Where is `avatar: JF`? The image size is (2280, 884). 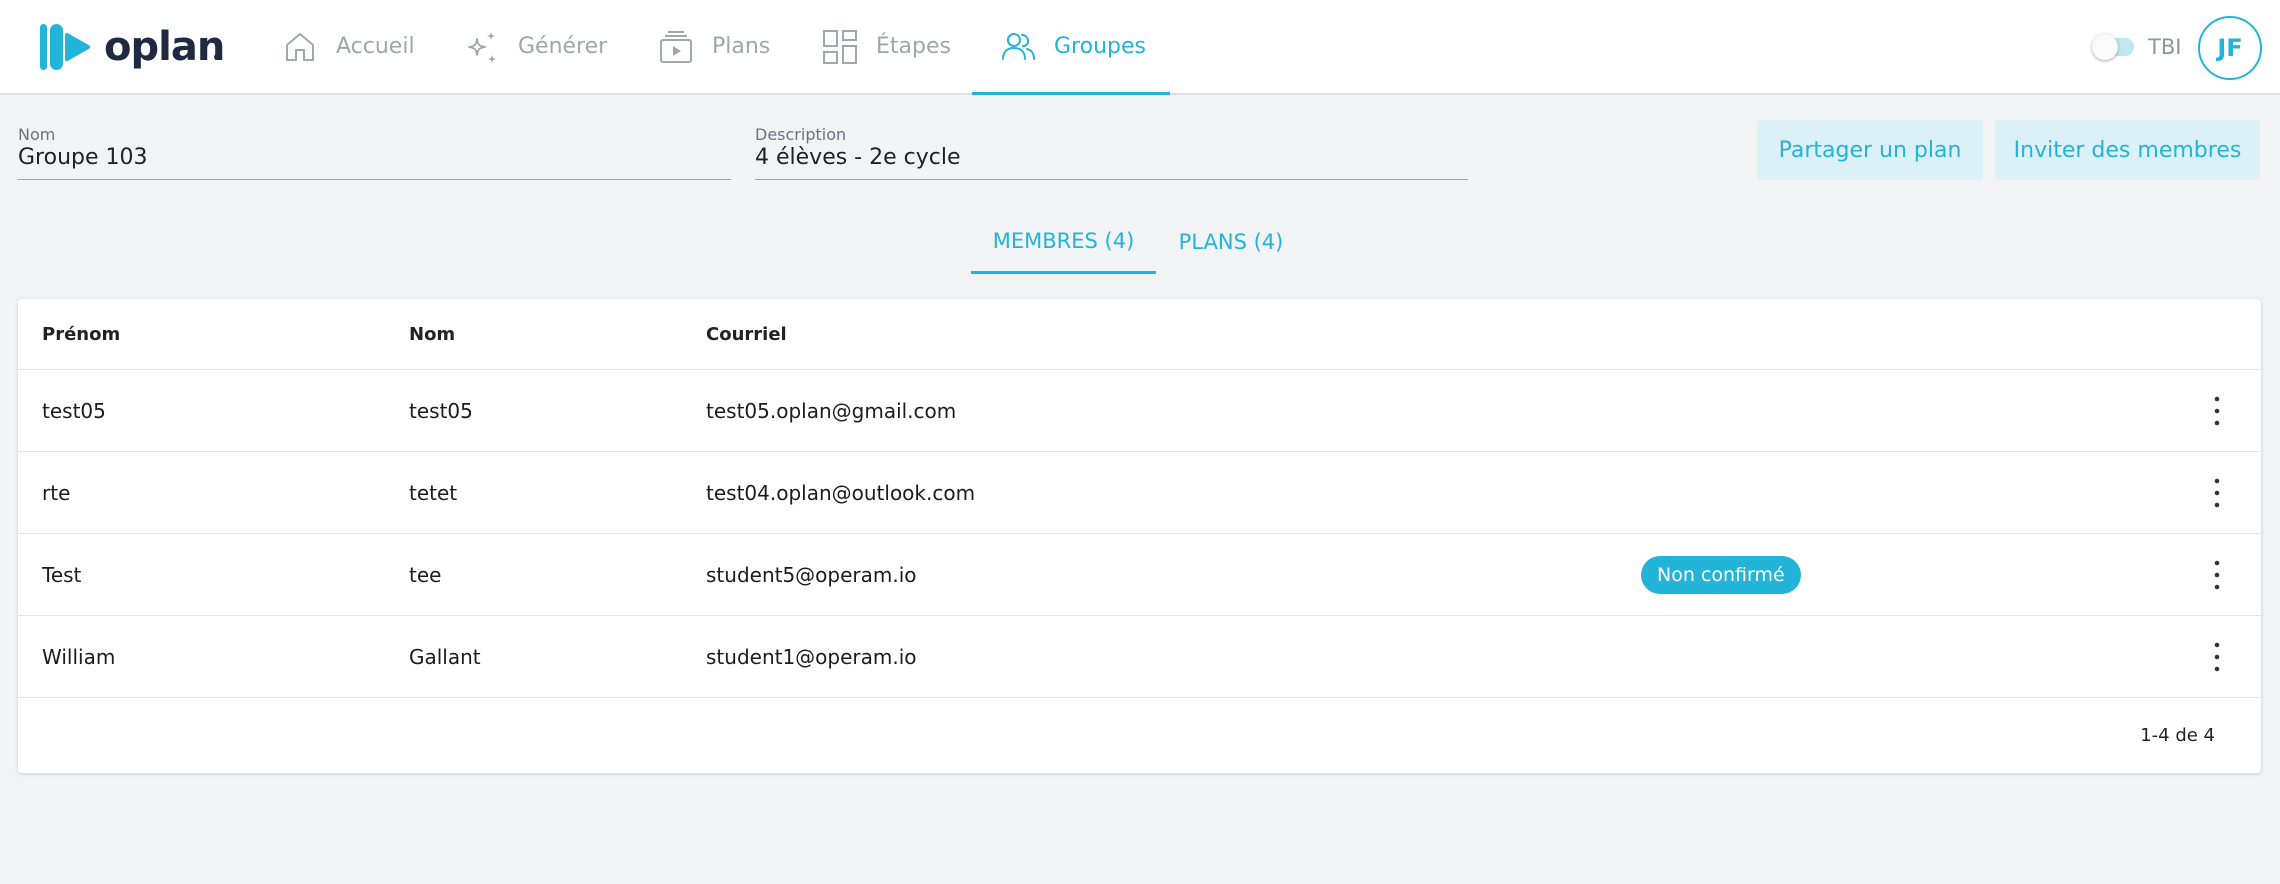 avatar: JF is located at coordinates (2230, 48).